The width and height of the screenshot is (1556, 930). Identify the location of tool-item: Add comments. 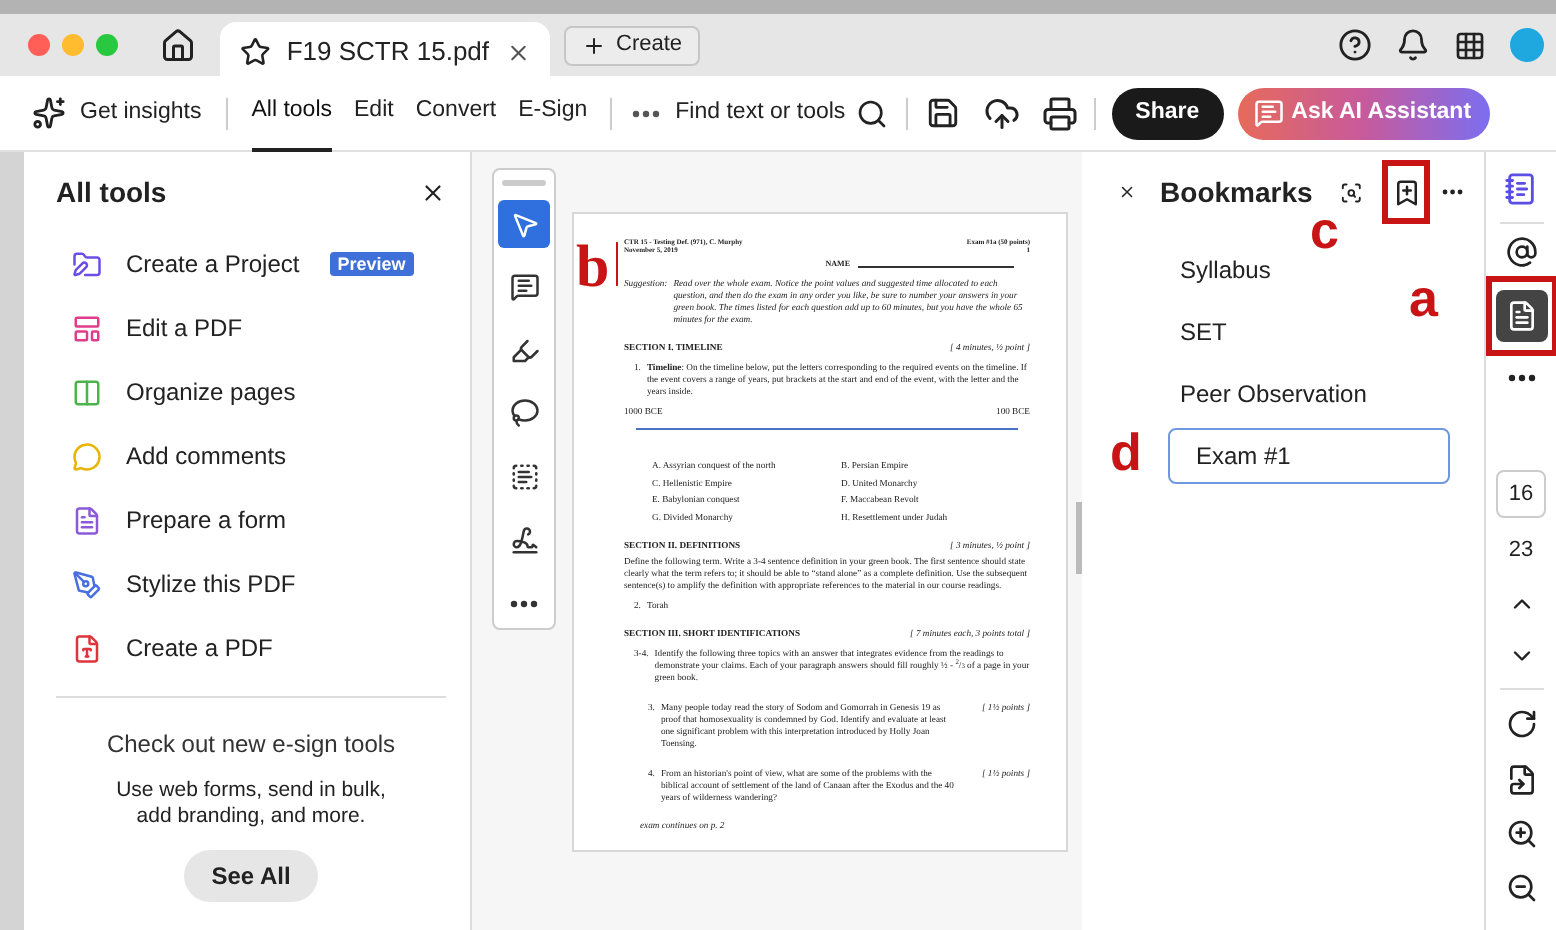
(251, 456).